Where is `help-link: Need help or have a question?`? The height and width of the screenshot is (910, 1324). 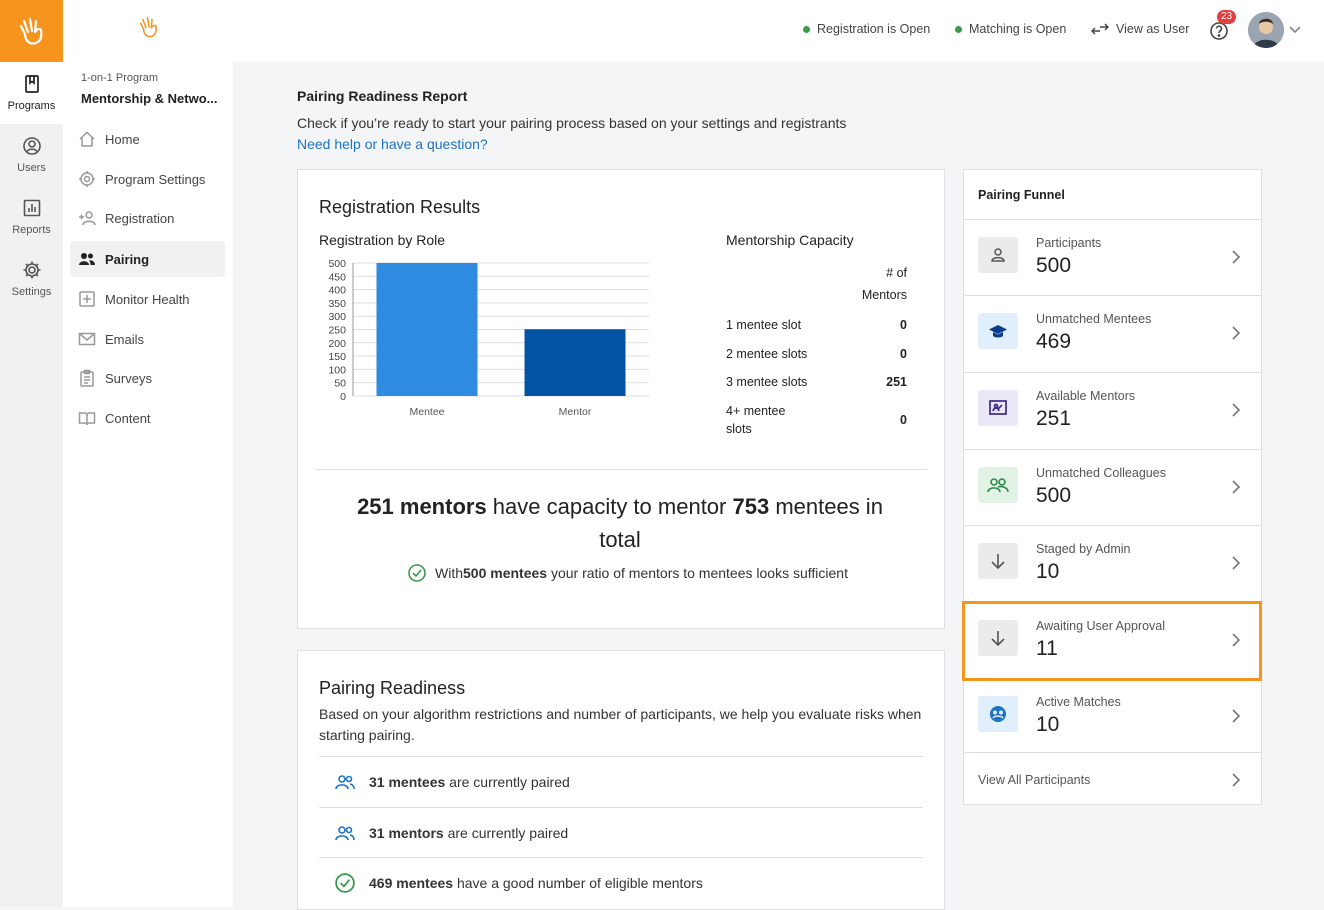 help-link: Need help or have a question? is located at coordinates (392, 144).